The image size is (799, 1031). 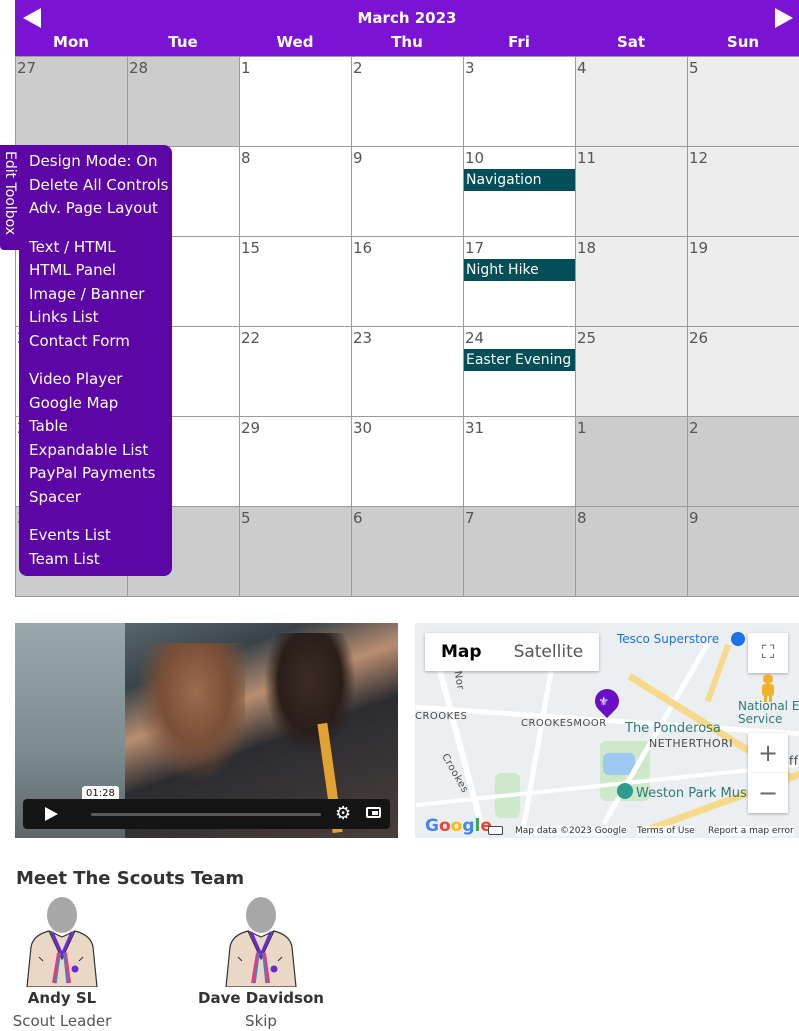 What do you see at coordinates (475, 338) in the screenshot?
I see `calendar-day-number: 24` at bounding box center [475, 338].